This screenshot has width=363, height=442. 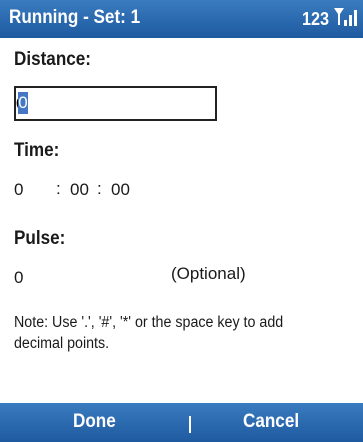 I want to click on time-seconds-field: 00, so click(x=120, y=190).